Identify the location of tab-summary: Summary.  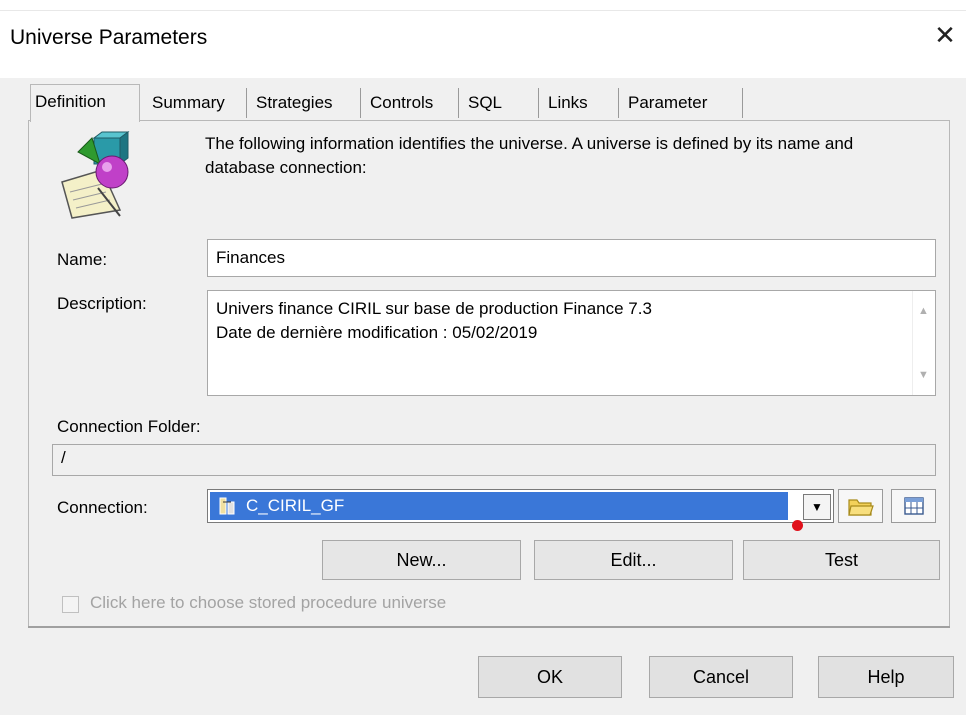
(197, 103).